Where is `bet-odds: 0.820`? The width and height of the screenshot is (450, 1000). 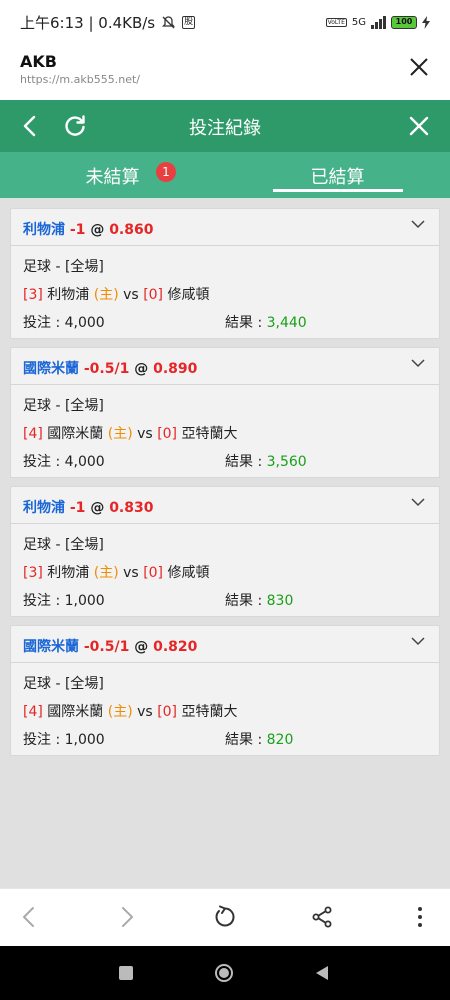 bet-odds: 0.820 is located at coordinates (175, 647).